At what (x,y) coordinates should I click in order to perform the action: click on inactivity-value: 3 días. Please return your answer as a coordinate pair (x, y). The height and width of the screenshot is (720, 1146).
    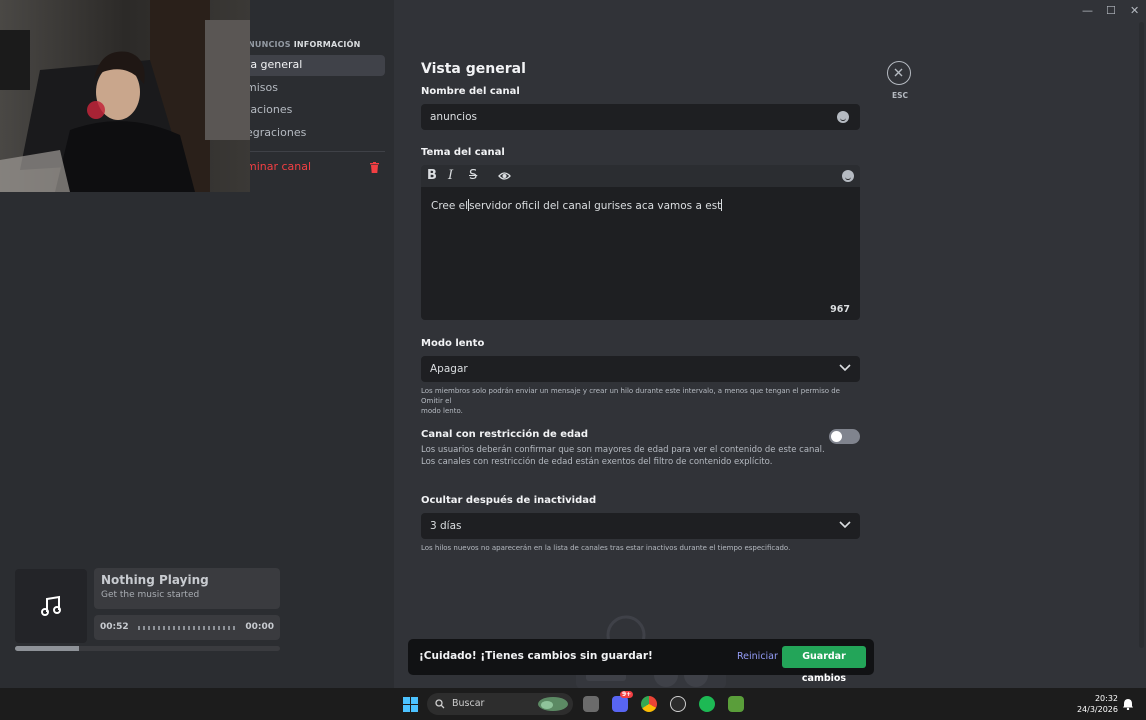
    Looking at the image, I should click on (446, 526).